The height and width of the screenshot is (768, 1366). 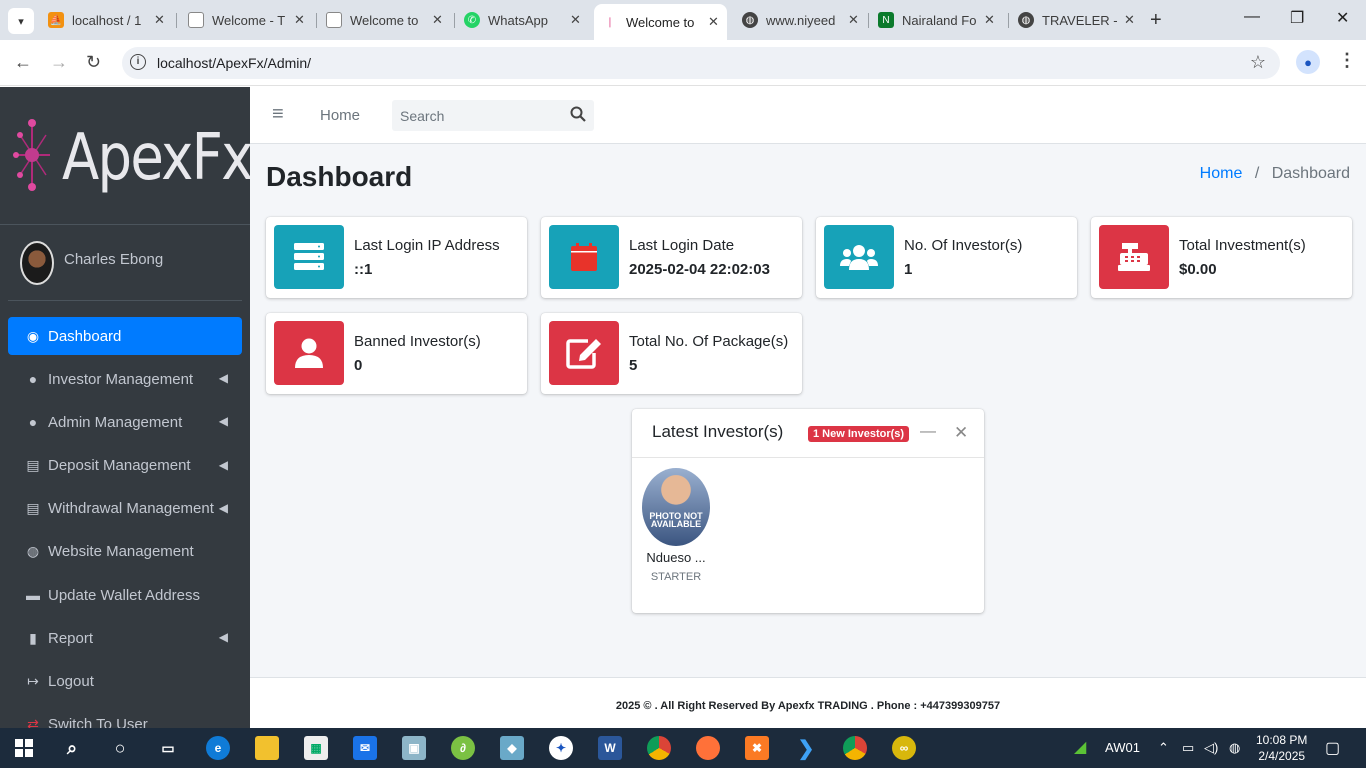 What do you see at coordinates (249, 20) in the screenshot?
I see `tab-title: Welcome - T` at bounding box center [249, 20].